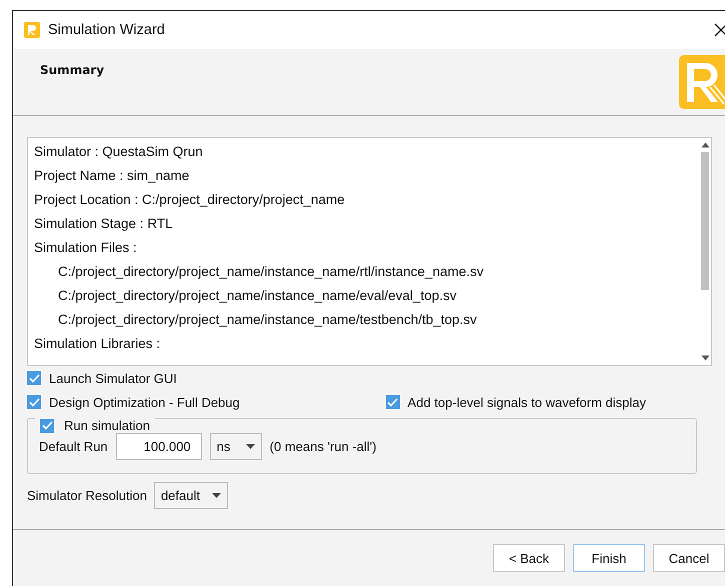  I want to click on checkbox-label: Launch Simulator GUI, so click(113, 378).